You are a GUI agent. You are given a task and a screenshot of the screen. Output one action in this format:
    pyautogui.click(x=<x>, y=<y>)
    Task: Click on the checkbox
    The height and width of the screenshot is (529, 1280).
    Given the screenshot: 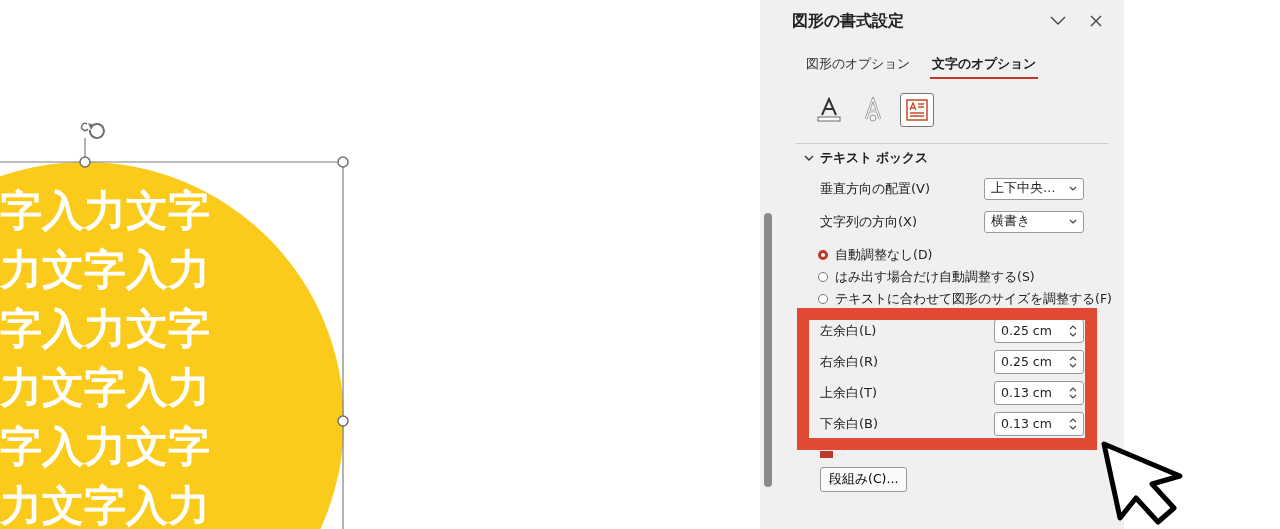 What is the action you would take?
    pyautogui.click(x=826, y=454)
    